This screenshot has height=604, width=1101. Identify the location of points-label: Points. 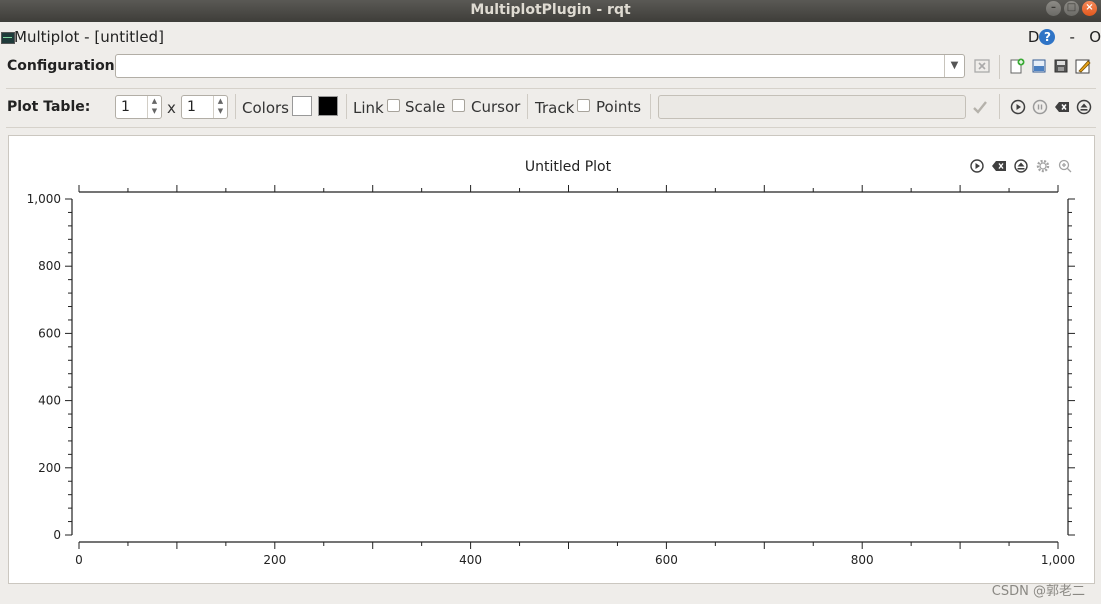
(619, 107).